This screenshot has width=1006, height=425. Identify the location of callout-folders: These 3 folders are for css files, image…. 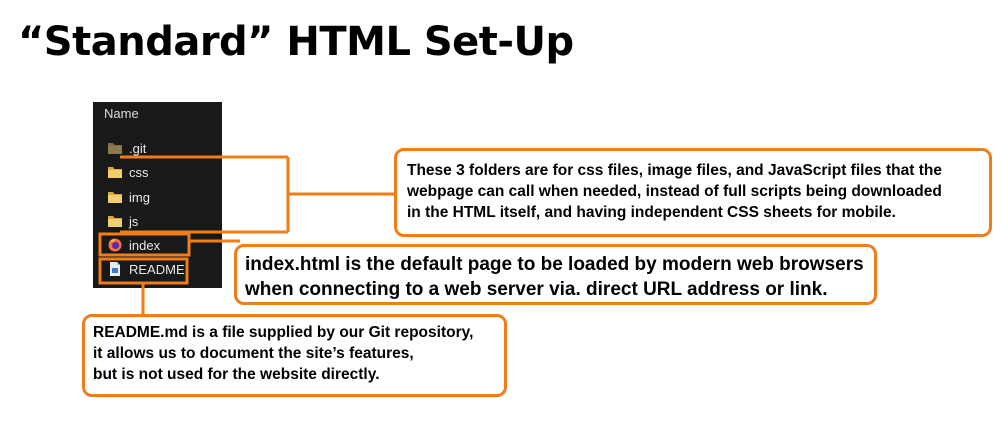
(693, 192).